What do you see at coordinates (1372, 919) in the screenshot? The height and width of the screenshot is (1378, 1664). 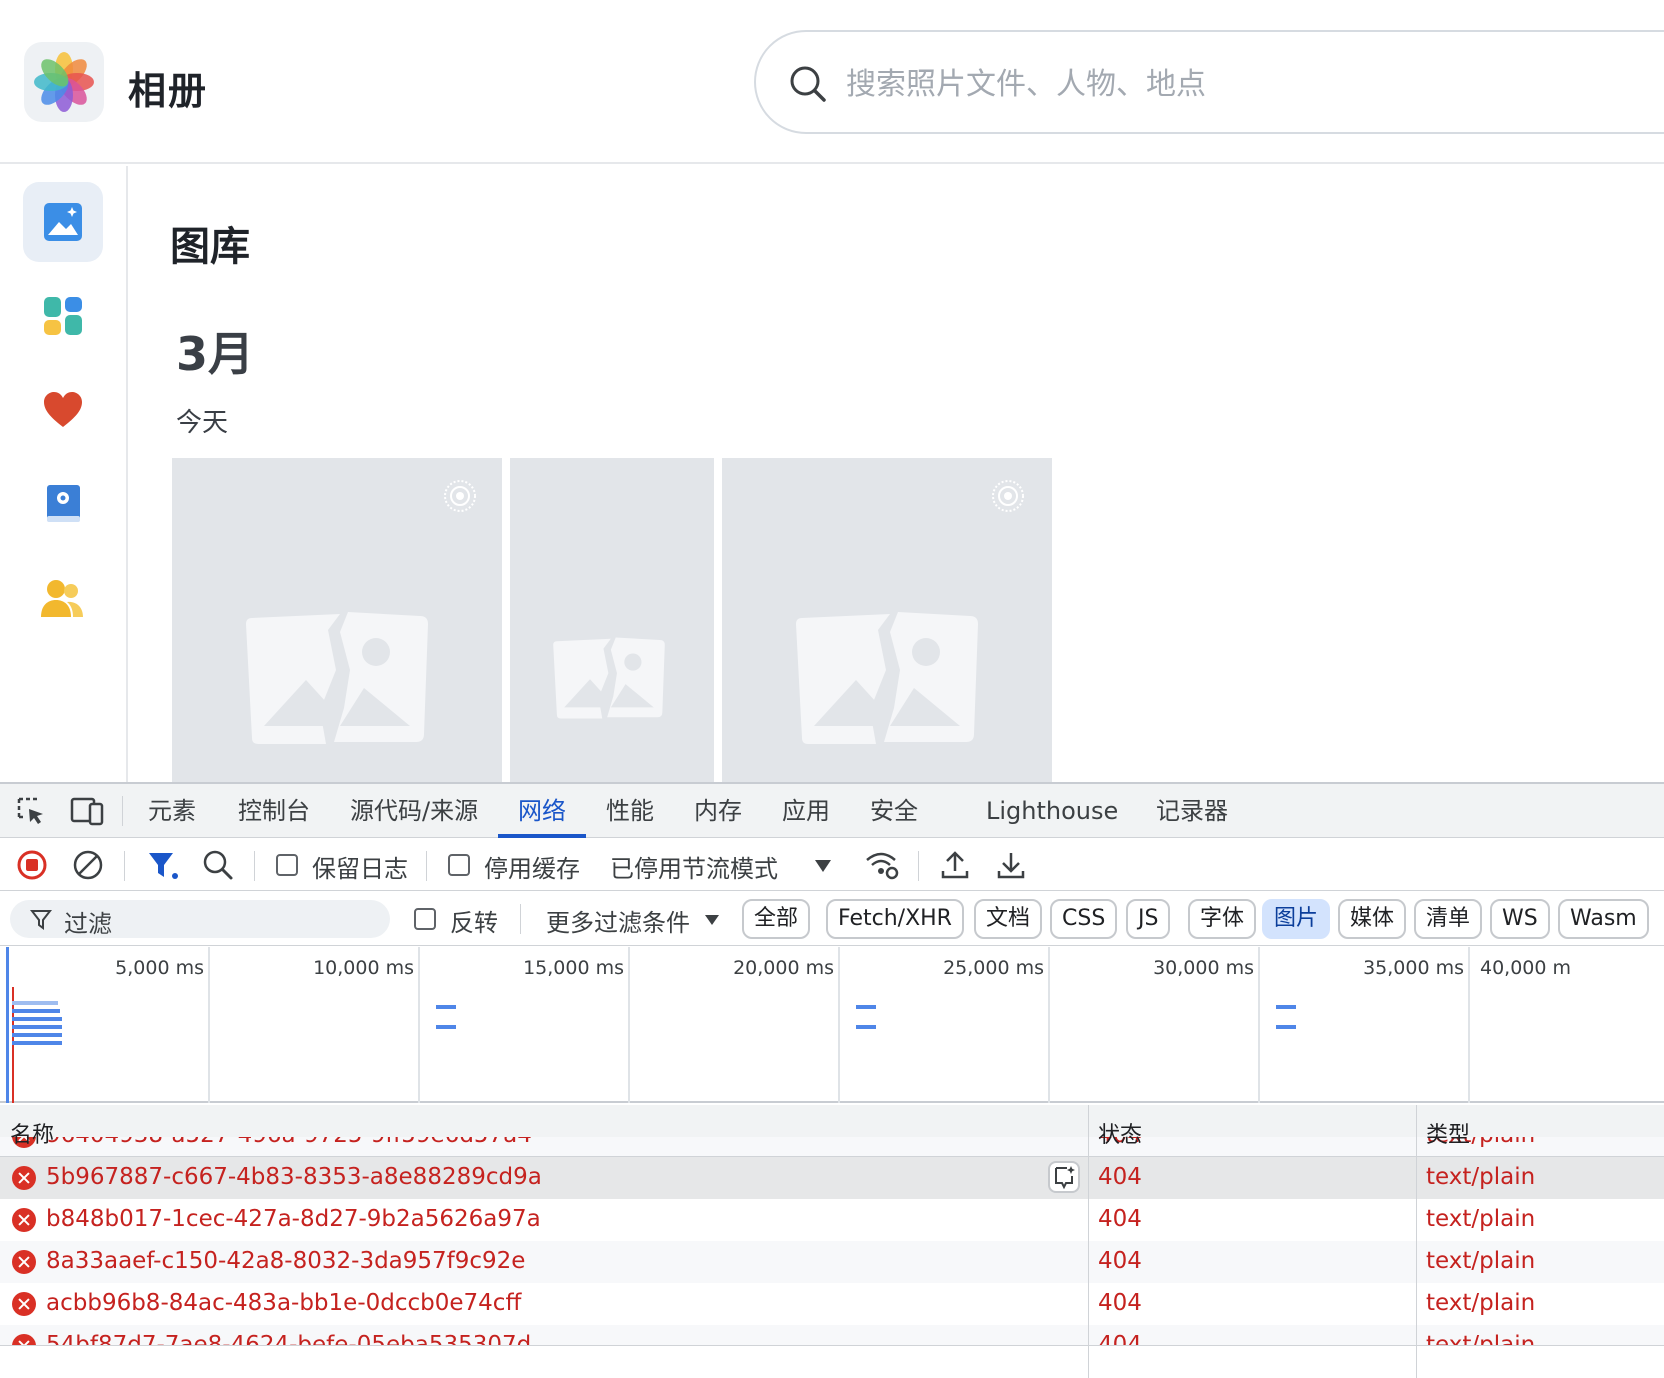 I see `chip-media: 媒体` at bounding box center [1372, 919].